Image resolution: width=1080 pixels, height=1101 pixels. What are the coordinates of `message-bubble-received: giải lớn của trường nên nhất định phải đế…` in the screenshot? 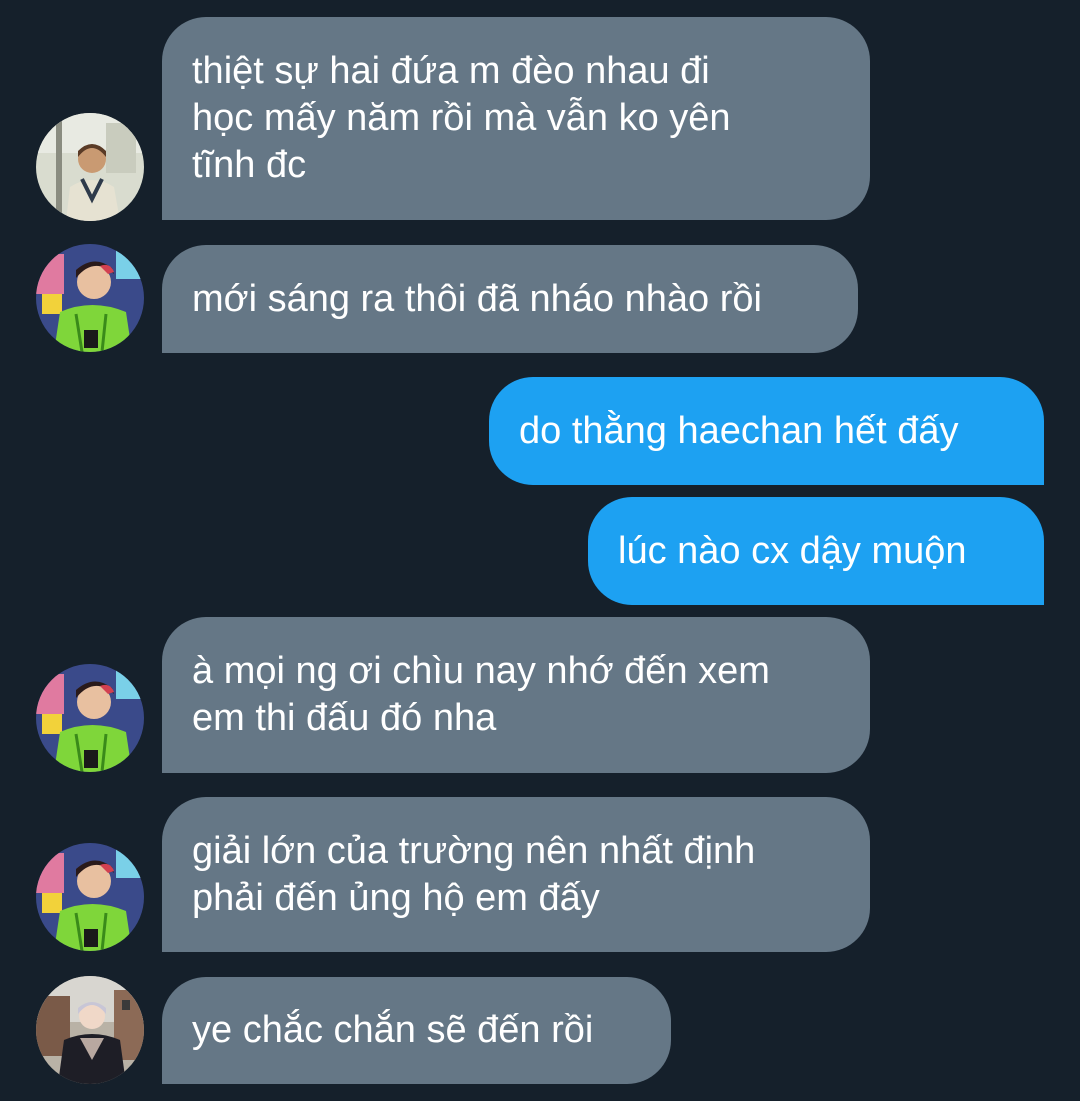 It's located at (516, 874).